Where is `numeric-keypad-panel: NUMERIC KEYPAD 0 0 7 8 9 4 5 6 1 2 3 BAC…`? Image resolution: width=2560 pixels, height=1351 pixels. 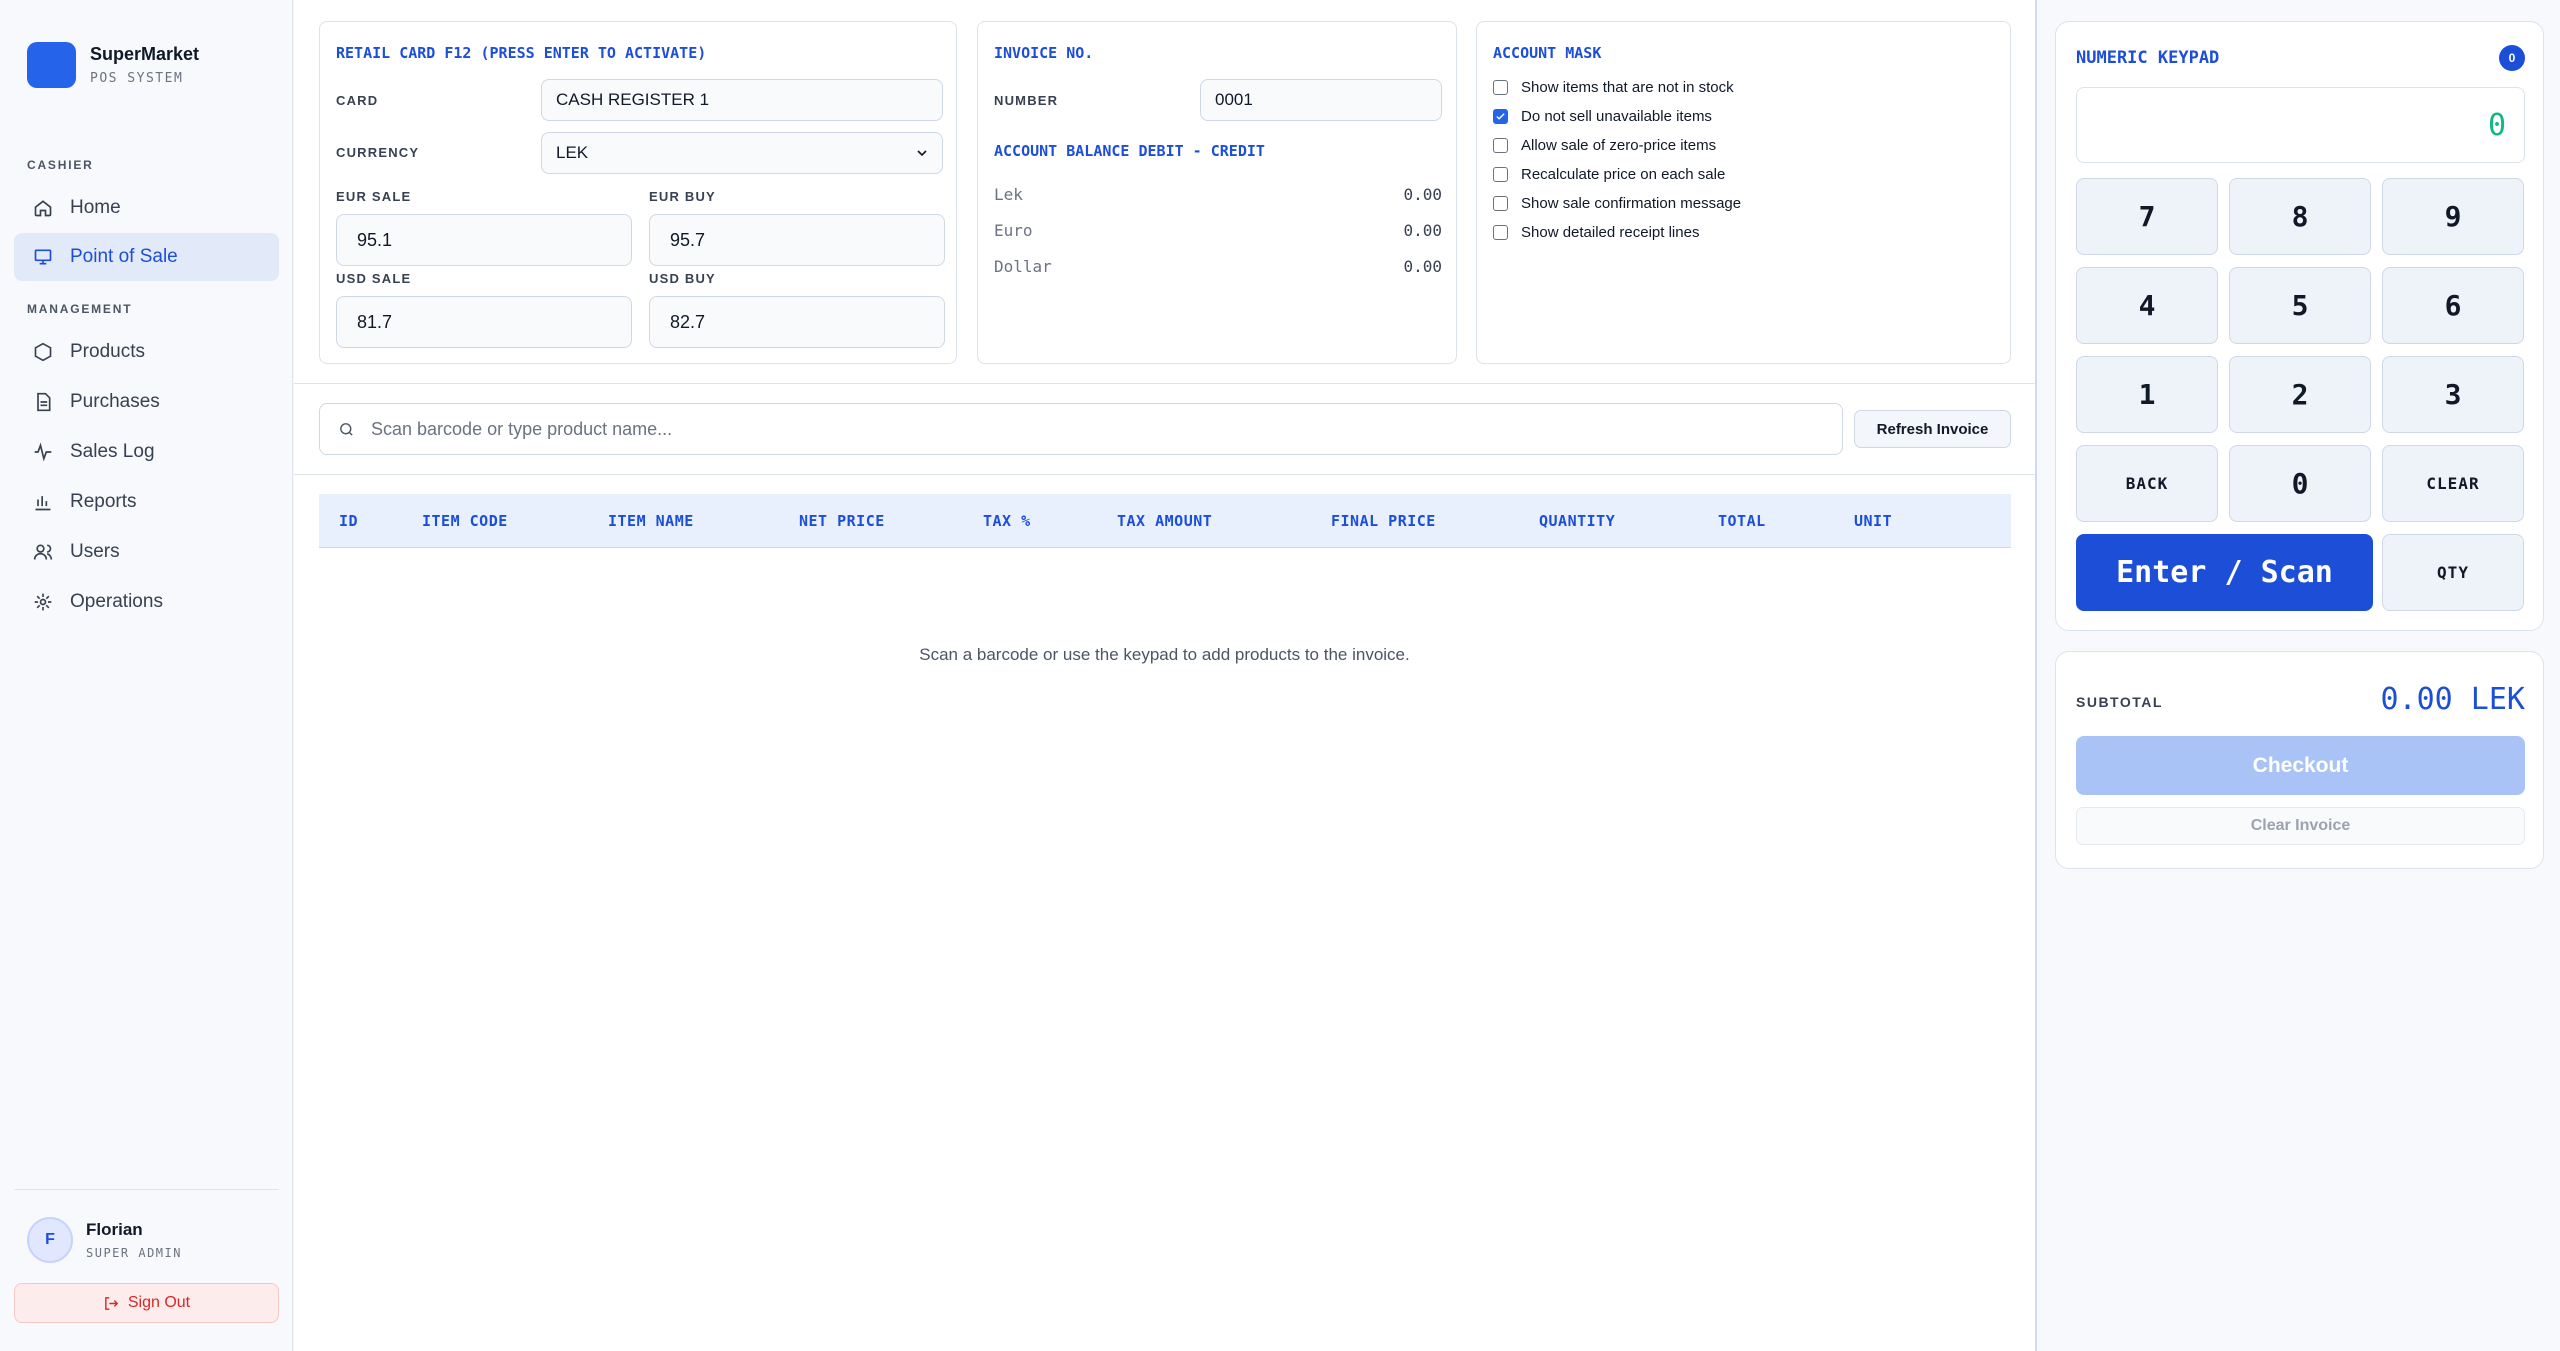
numeric-keypad-panel: NUMERIC KEYPAD 0 0 7 8 9 4 5 6 1 2 3 BAC… is located at coordinates (2299, 326).